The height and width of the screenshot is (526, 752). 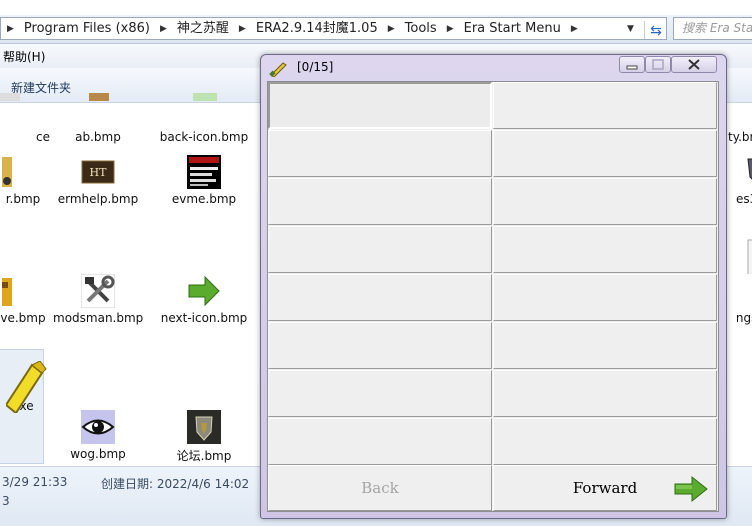 I want to click on search-input: 搜索 Era Start Menu, so click(x=712, y=28).